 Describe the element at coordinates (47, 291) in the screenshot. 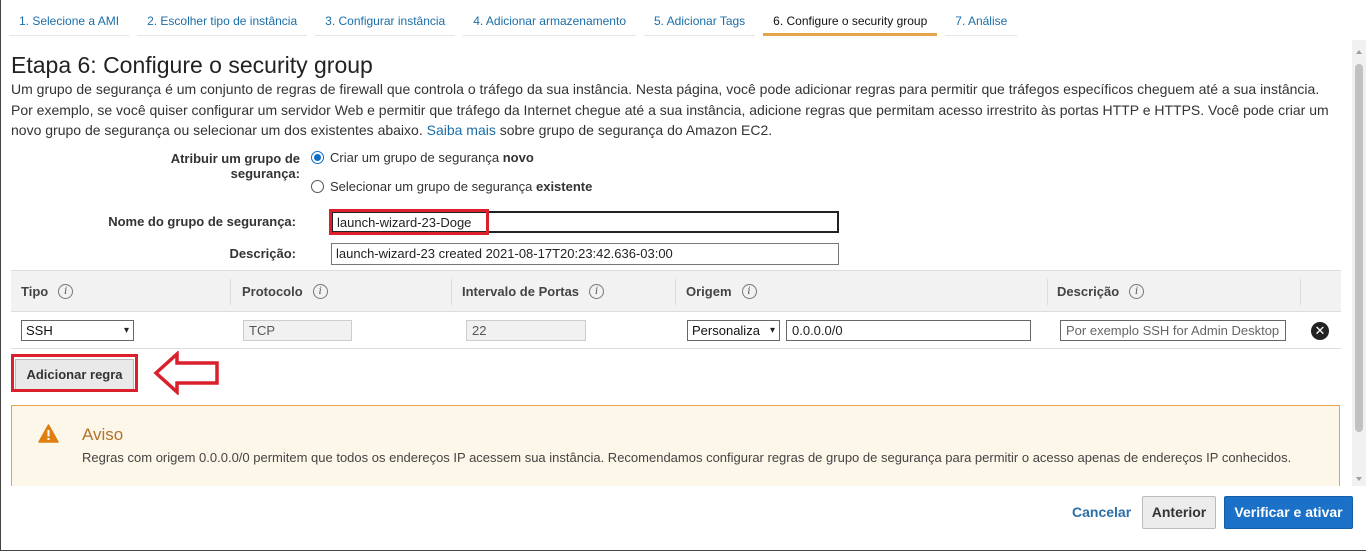

I see `col-type: Tipo i` at that location.